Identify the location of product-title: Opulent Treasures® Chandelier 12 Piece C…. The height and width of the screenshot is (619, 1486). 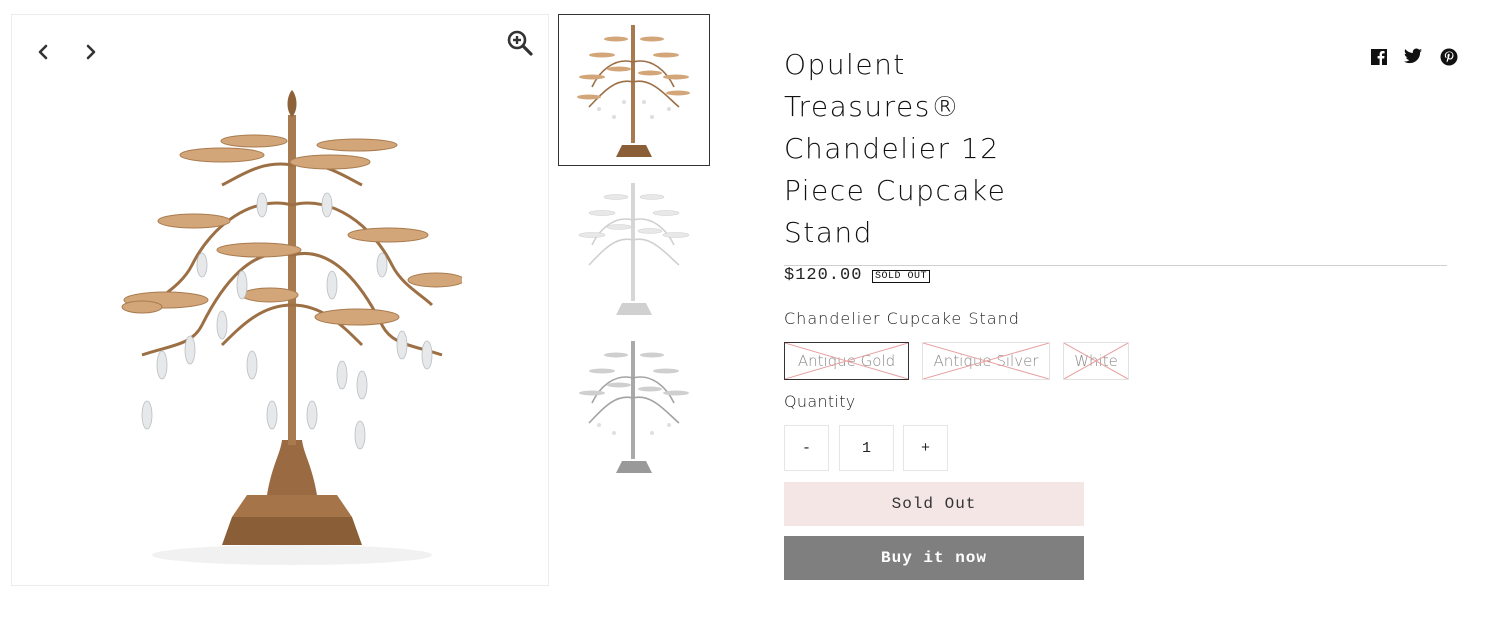
(895, 148).